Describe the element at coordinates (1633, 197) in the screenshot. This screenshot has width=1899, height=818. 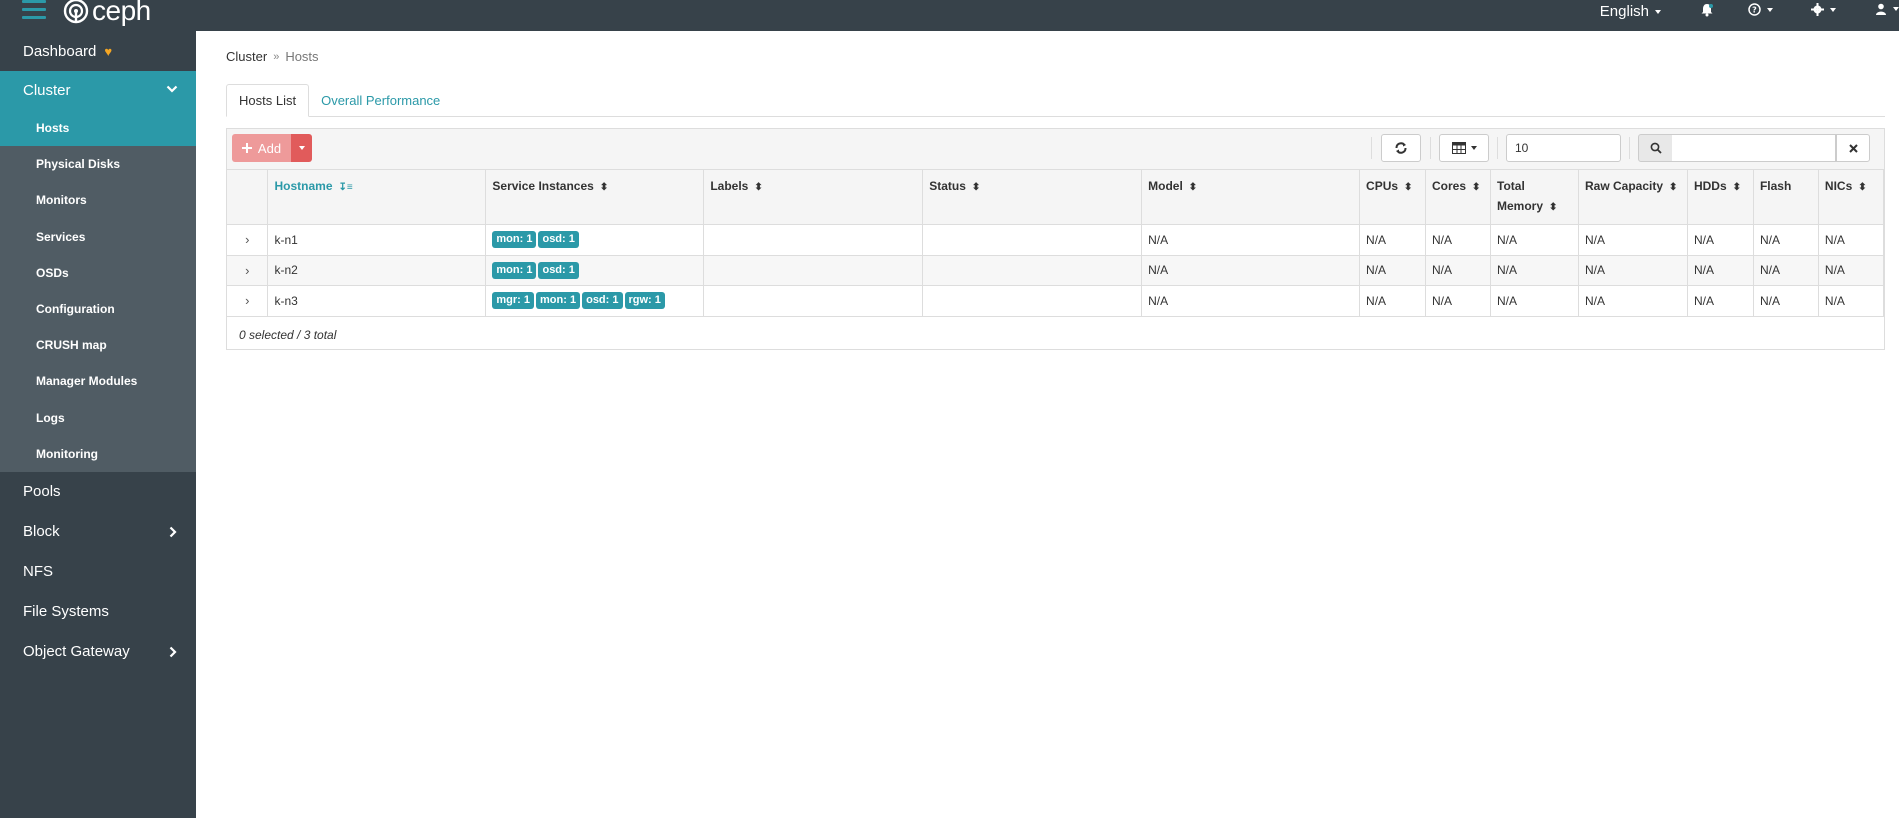
I see `column-header-raw-capacity: Raw Capacity ⬍` at that location.